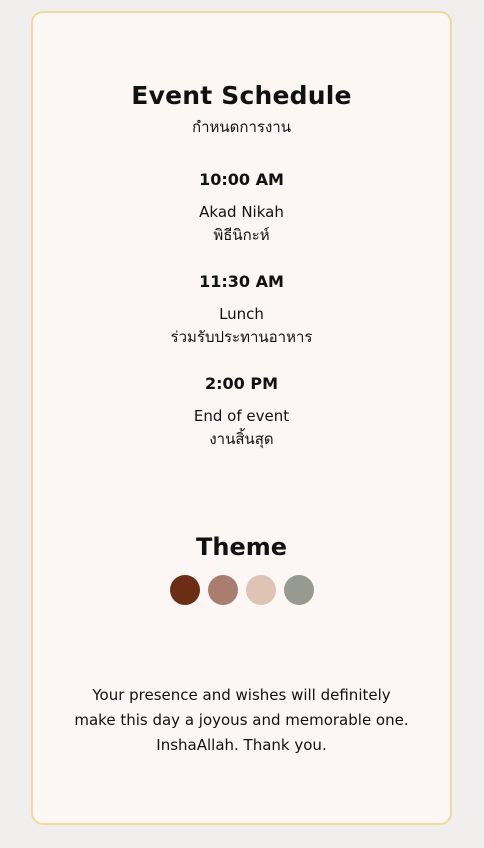  Describe the element at coordinates (241, 235) in the screenshot. I see `event-name-th: พิธีนิกะห์` at that location.